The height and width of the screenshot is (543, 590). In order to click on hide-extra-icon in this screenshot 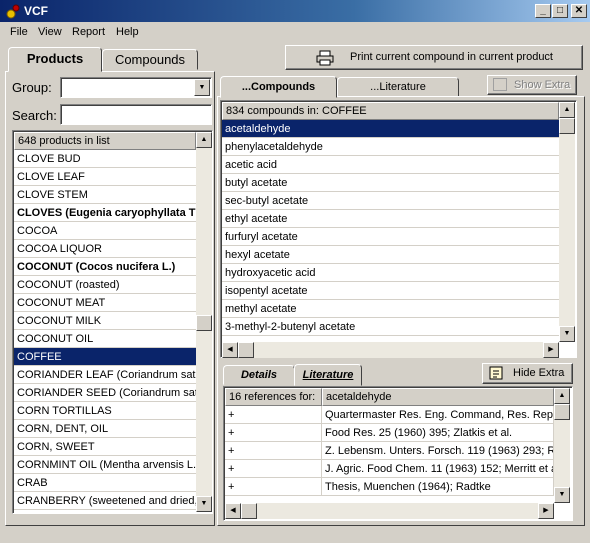, I will do `click(496, 373)`.